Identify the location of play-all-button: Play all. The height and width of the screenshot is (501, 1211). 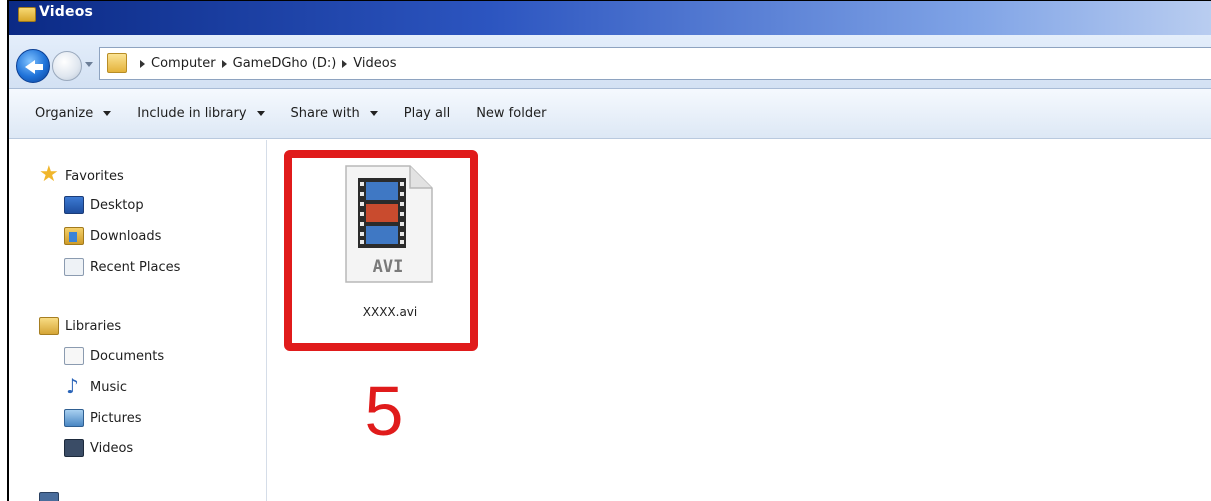
(427, 113).